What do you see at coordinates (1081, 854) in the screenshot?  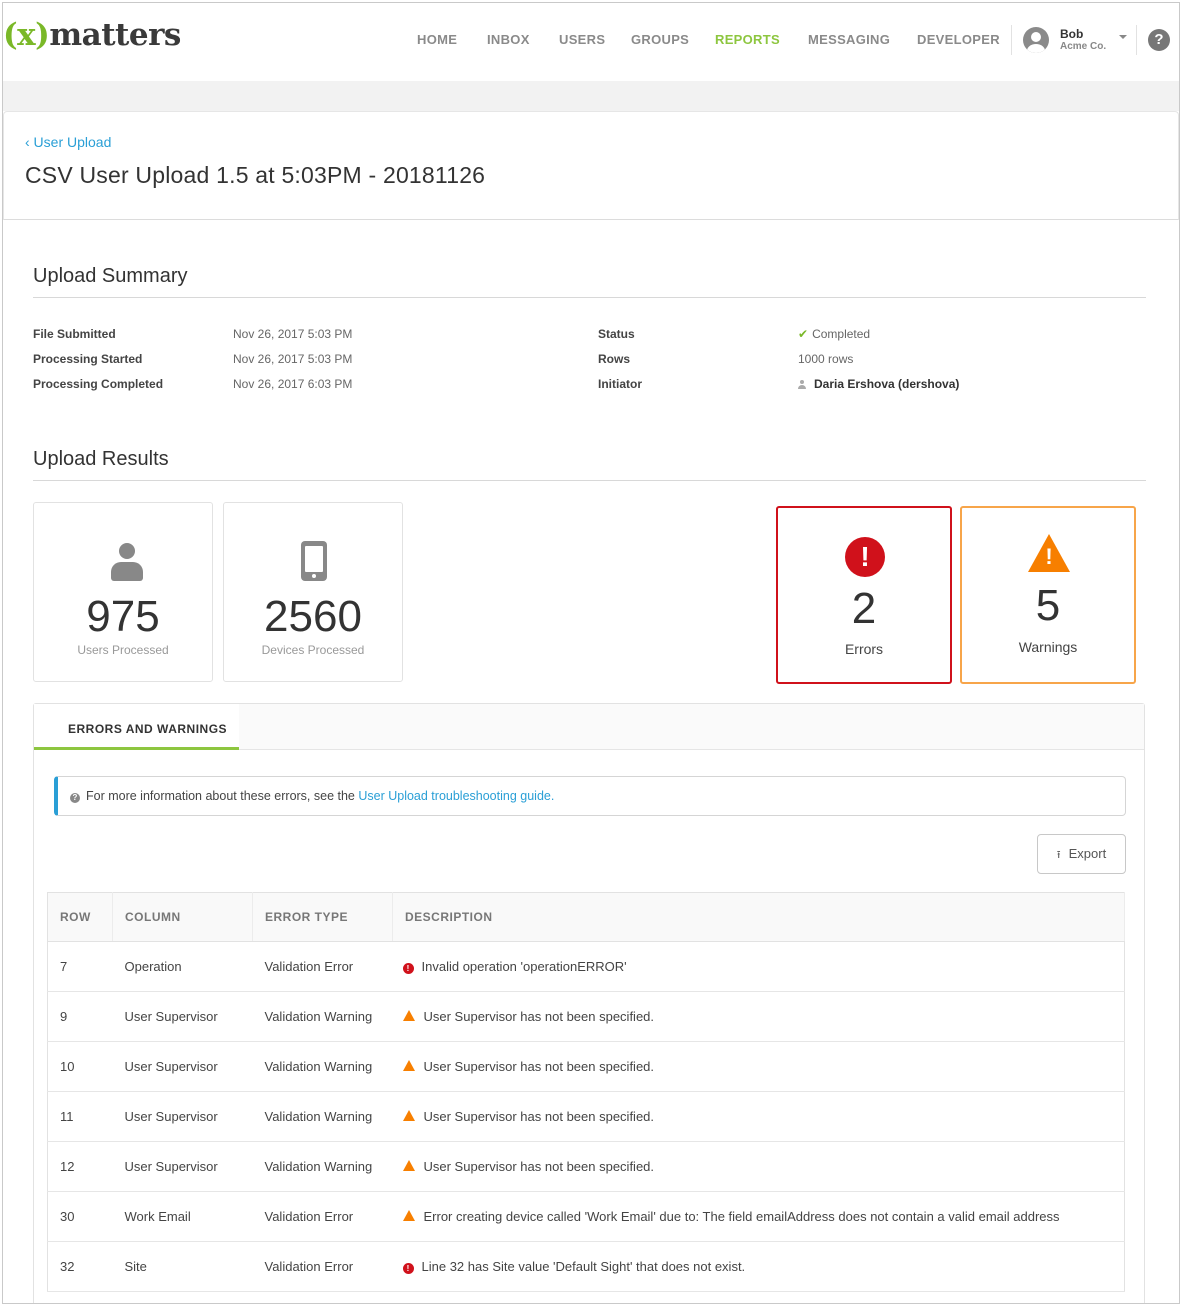 I see `export-button: ⭱ Export` at bounding box center [1081, 854].